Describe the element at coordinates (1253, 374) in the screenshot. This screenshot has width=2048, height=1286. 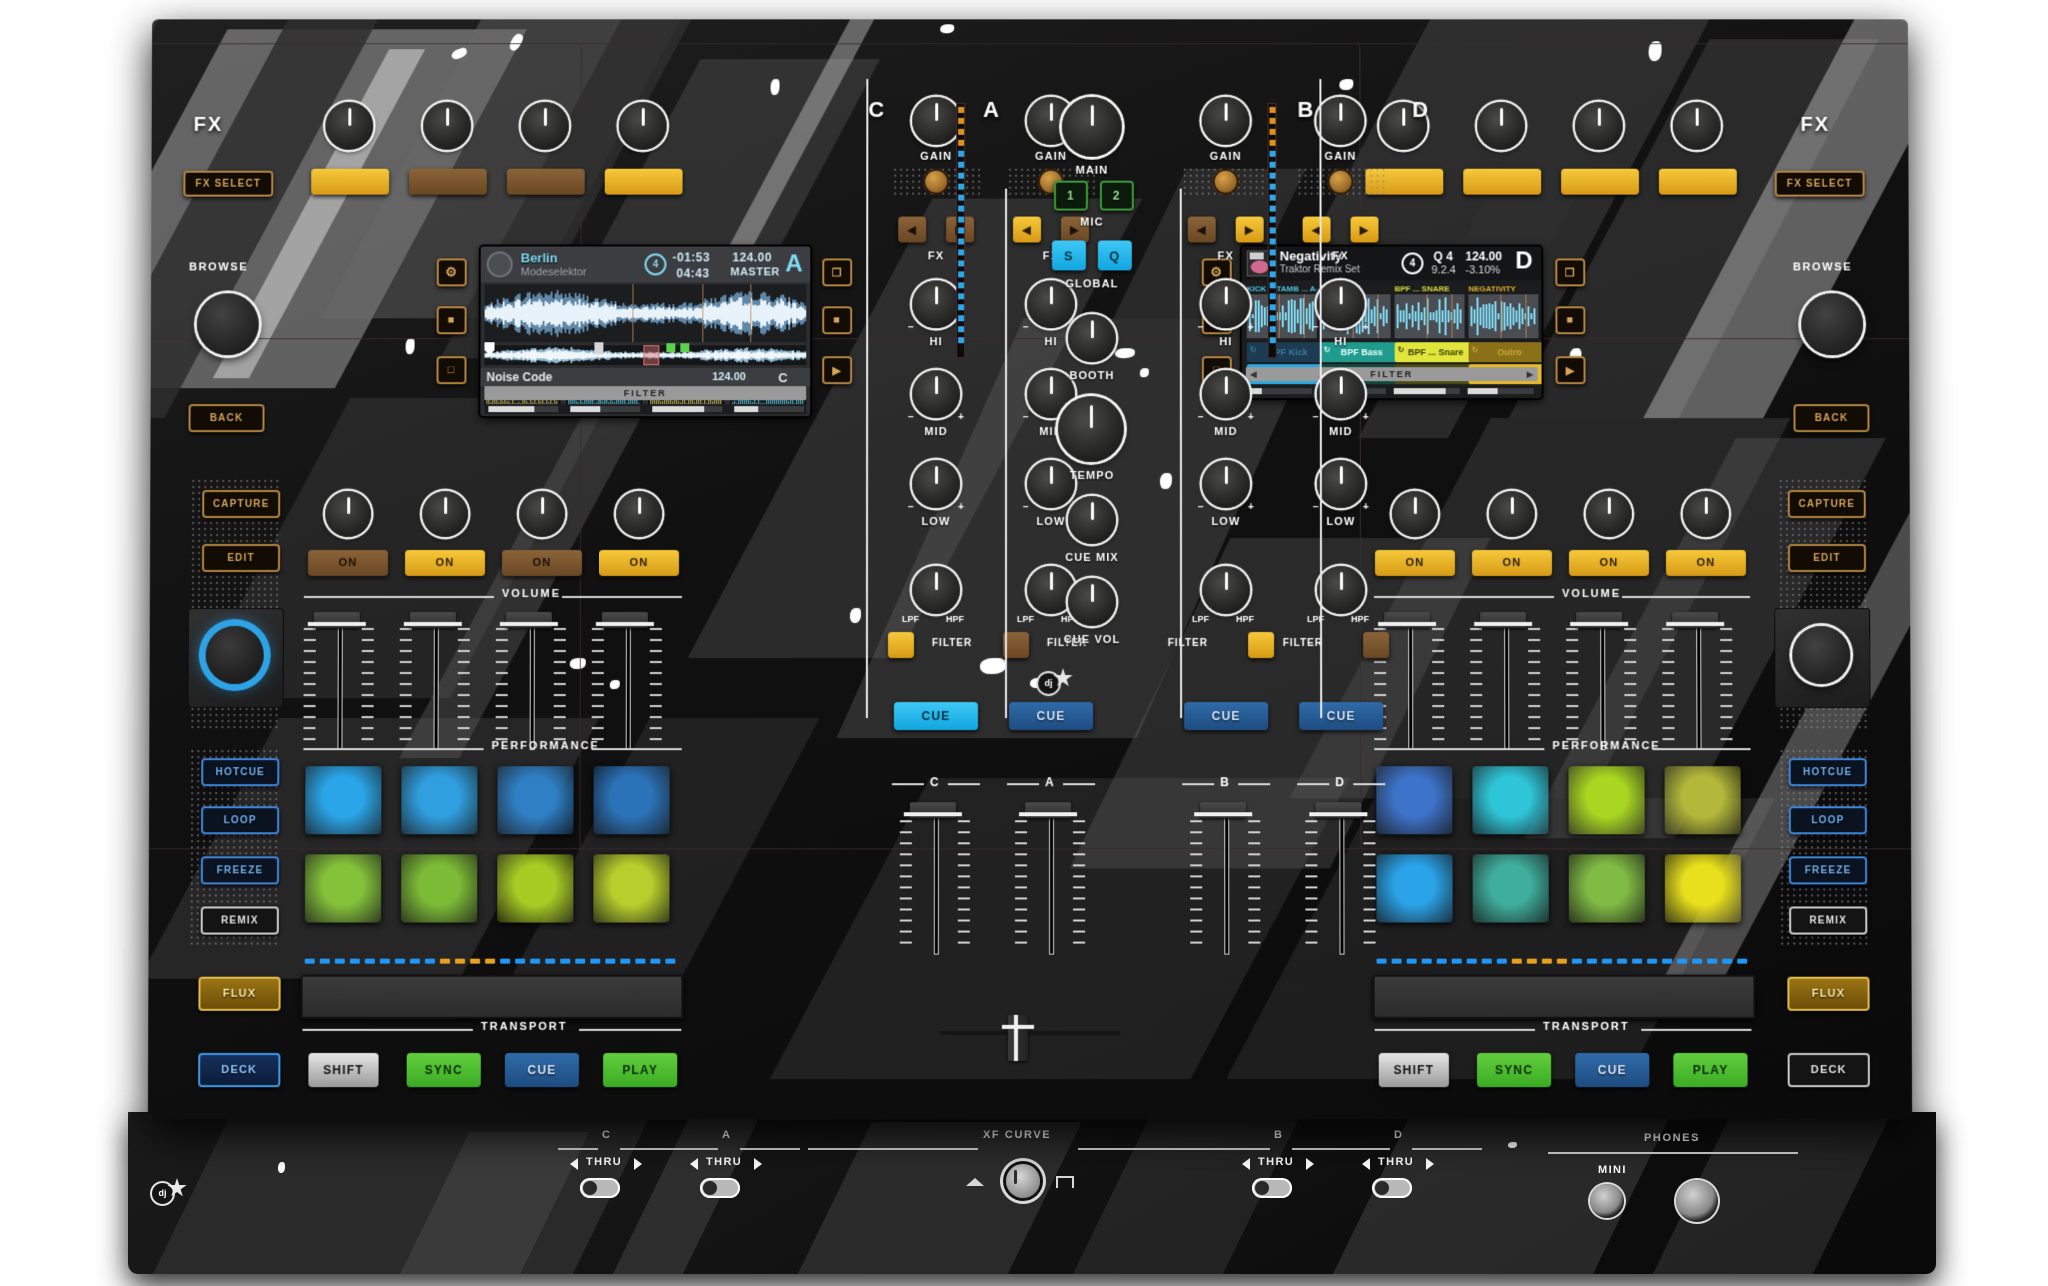
I see `filter-prev-icon: ◀` at that location.